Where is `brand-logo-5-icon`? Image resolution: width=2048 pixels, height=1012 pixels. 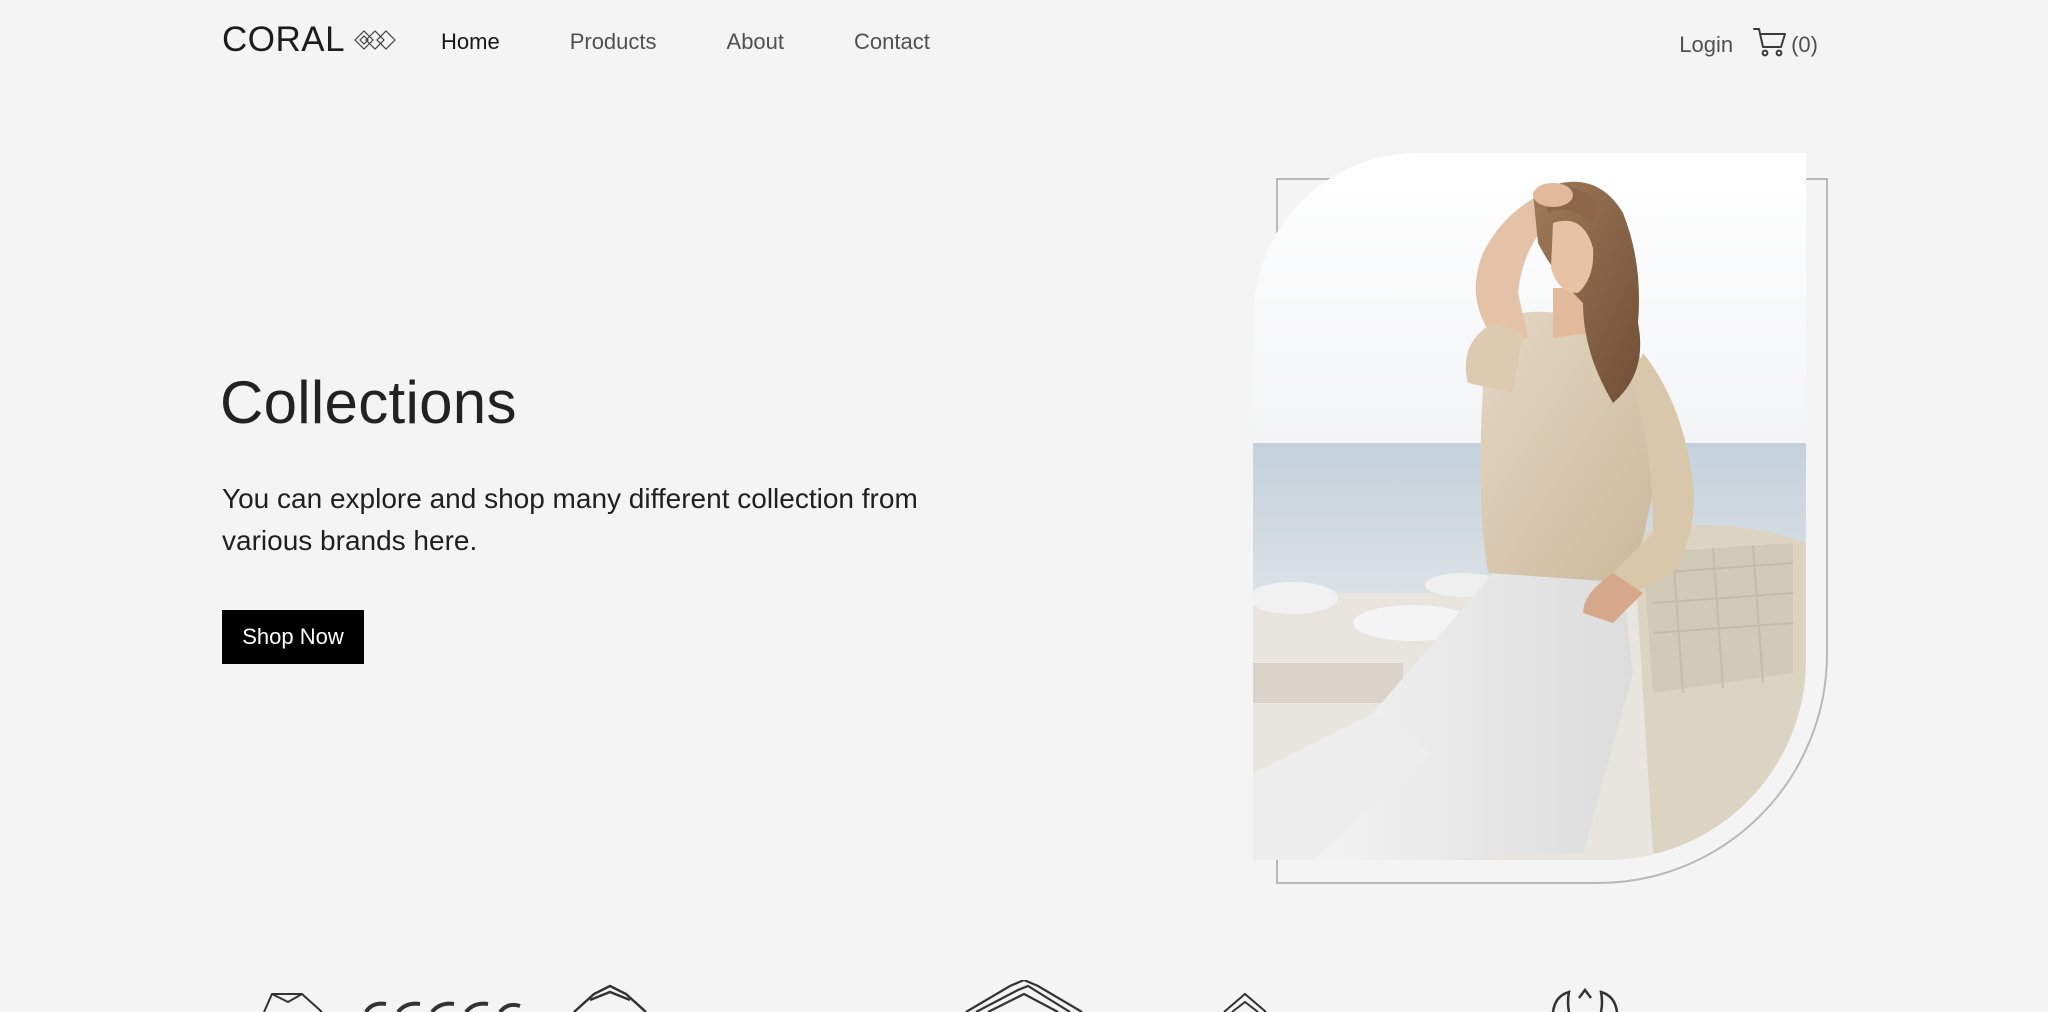 brand-logo-5-icon is located at coordinates (1245, 996).